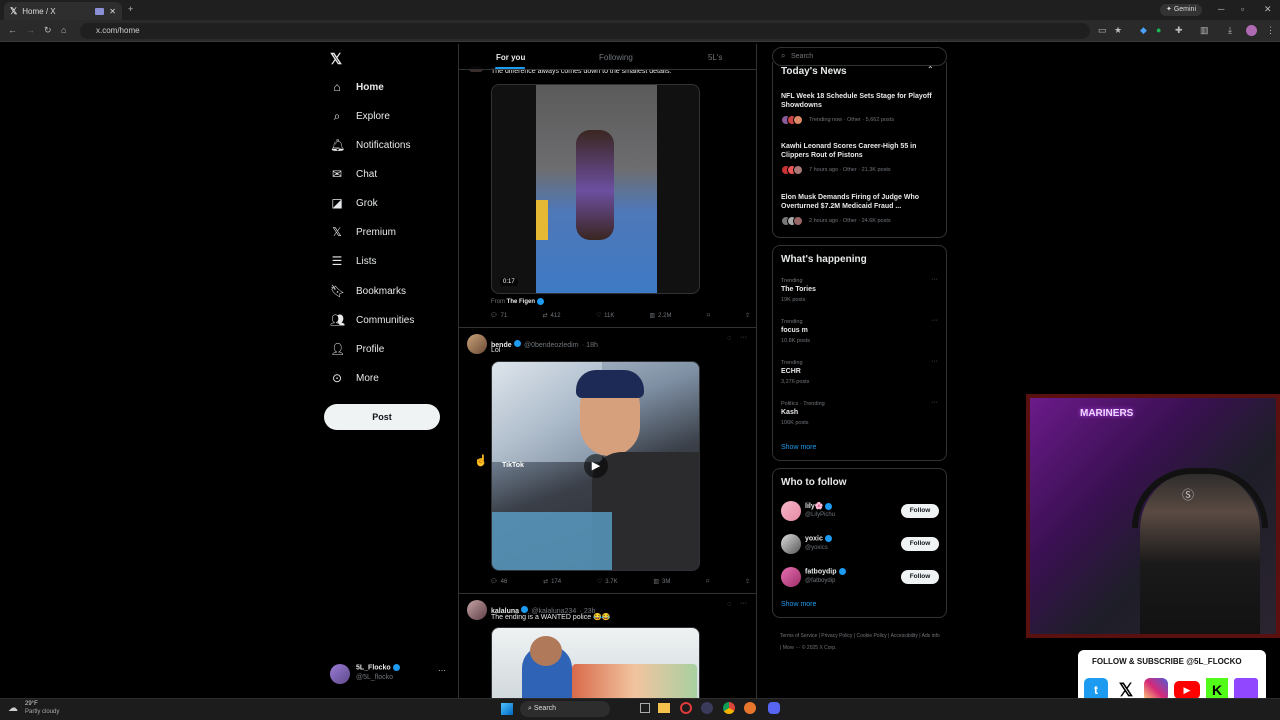 Image resolution: width=1280 pixels, height=720 pixels. What do you see at coordinates (1242, 9) in the screenshot?
I see `maximize-icon: ▫` at bounding box center [1242, 9].